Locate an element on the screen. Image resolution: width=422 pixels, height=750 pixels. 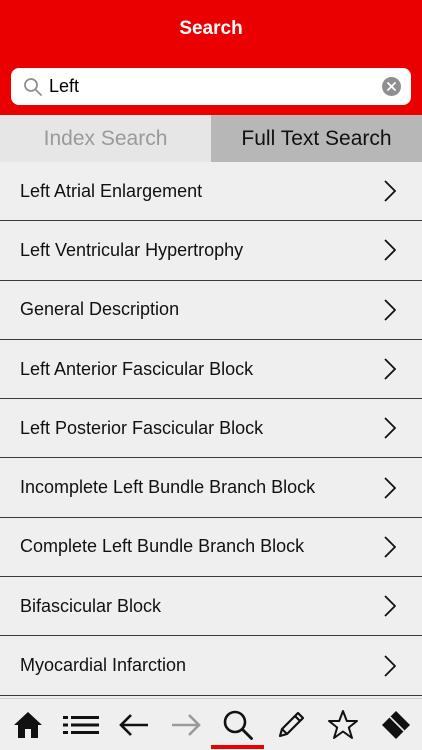
search-tab-button is located at coordinates (238, 724).